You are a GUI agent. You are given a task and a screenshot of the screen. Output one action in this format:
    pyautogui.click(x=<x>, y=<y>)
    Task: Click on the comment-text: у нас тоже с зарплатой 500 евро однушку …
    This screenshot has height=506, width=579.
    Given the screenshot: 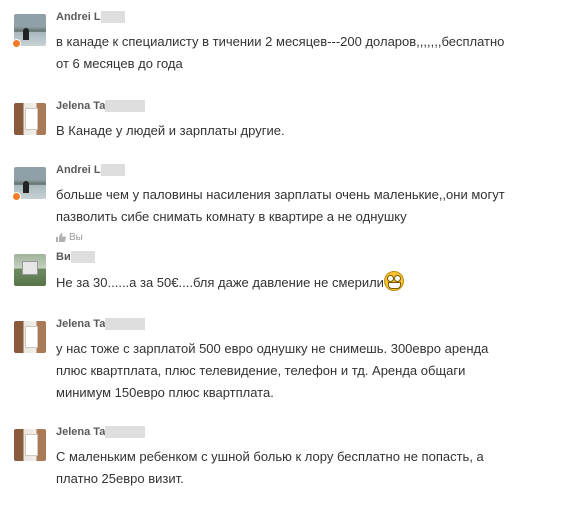 What is the action you would take?
    pyautogui.click(x=272, y=370)
    